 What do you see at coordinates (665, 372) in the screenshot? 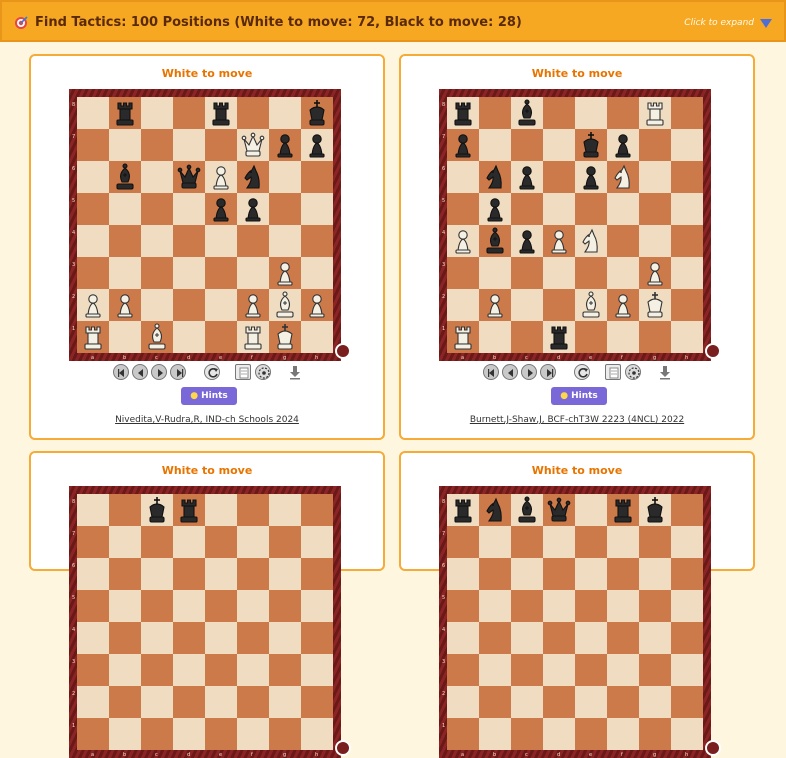
I see `download-icon` at bounding box center [665, 372].